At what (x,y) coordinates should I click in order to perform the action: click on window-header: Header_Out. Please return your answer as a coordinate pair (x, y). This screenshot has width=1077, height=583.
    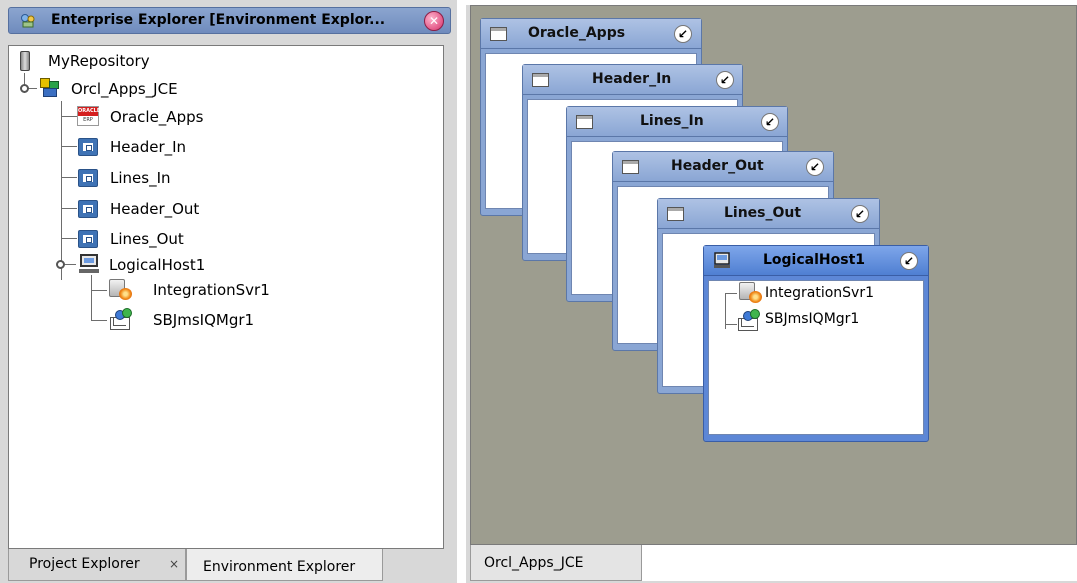
    Looking at the image, I should click on (723, 167).